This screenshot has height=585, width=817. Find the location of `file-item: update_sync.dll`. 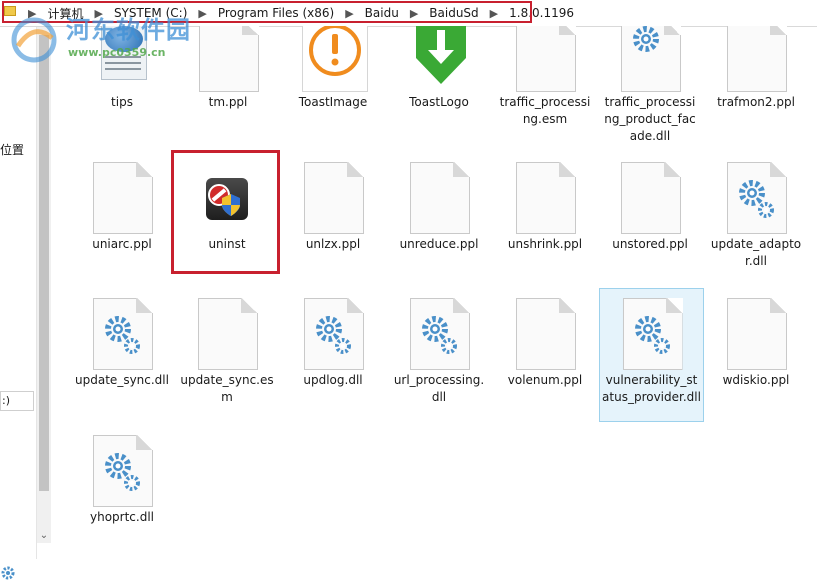

file-item: update_sync.dll is located at coordinates (122, 340).